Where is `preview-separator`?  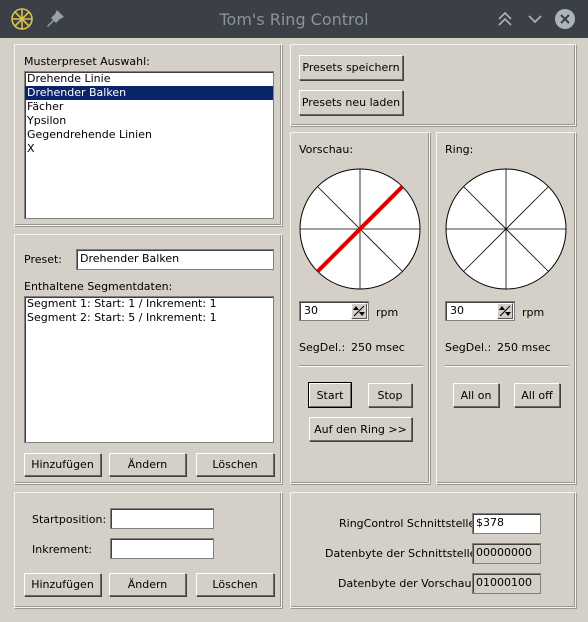
preview-separator is located at coordinates (361, 366).